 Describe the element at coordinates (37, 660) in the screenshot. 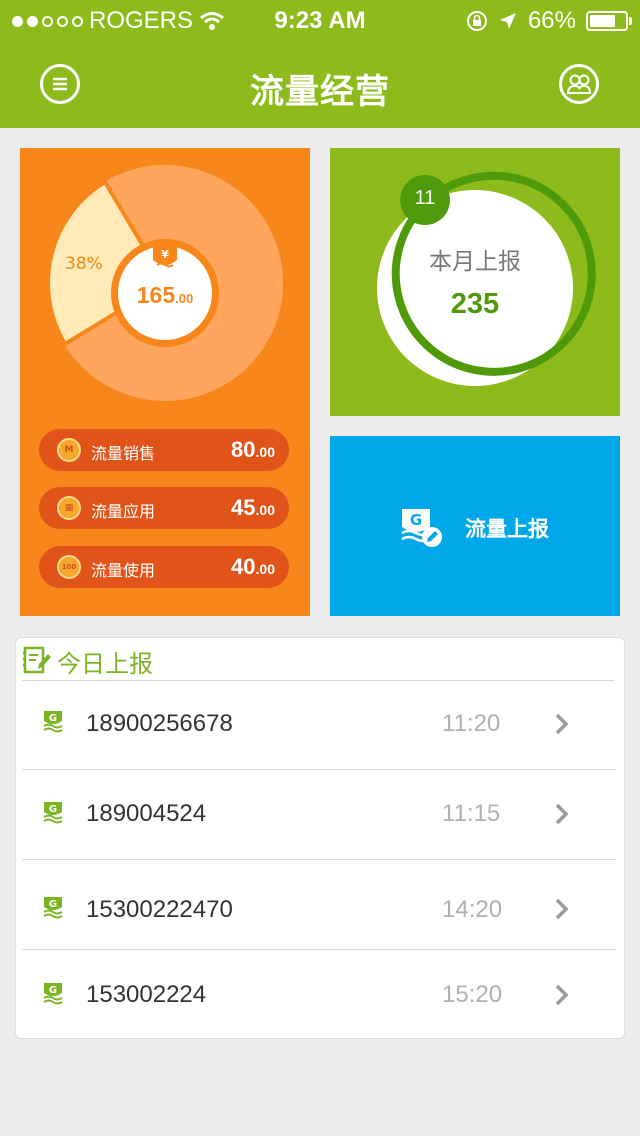

I see `notebook-edit-icon` at that location.